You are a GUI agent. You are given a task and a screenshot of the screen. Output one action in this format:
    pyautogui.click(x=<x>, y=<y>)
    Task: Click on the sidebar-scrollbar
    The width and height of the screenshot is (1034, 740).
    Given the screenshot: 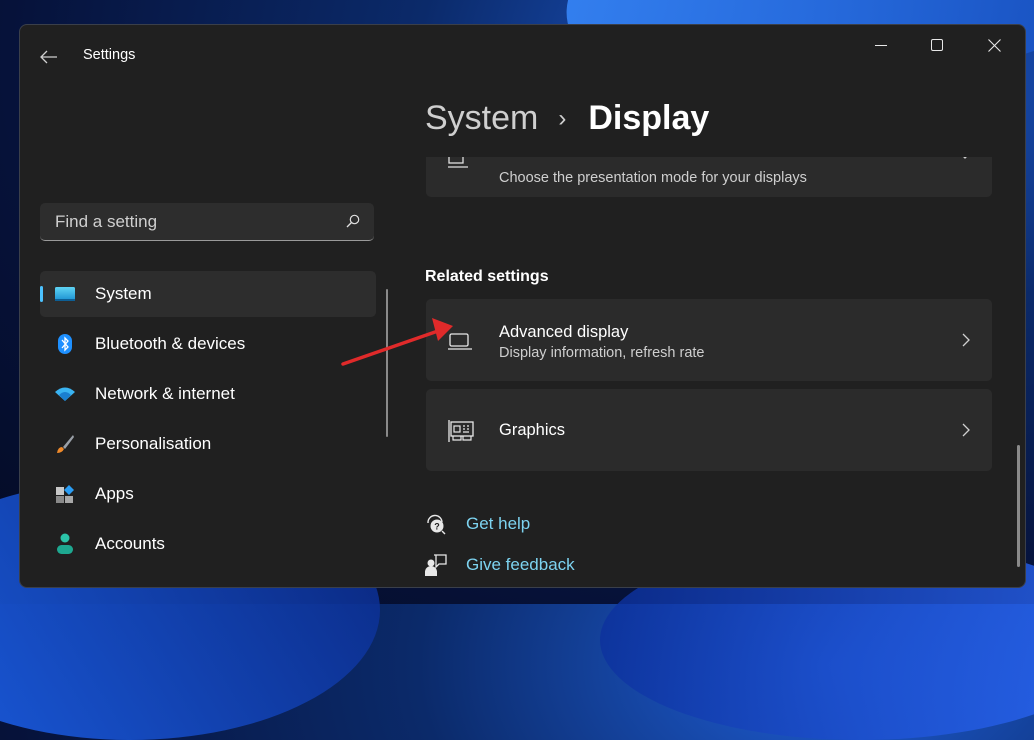 What is the action you would take?
    pyautogui.click(x=387, y=363)
    